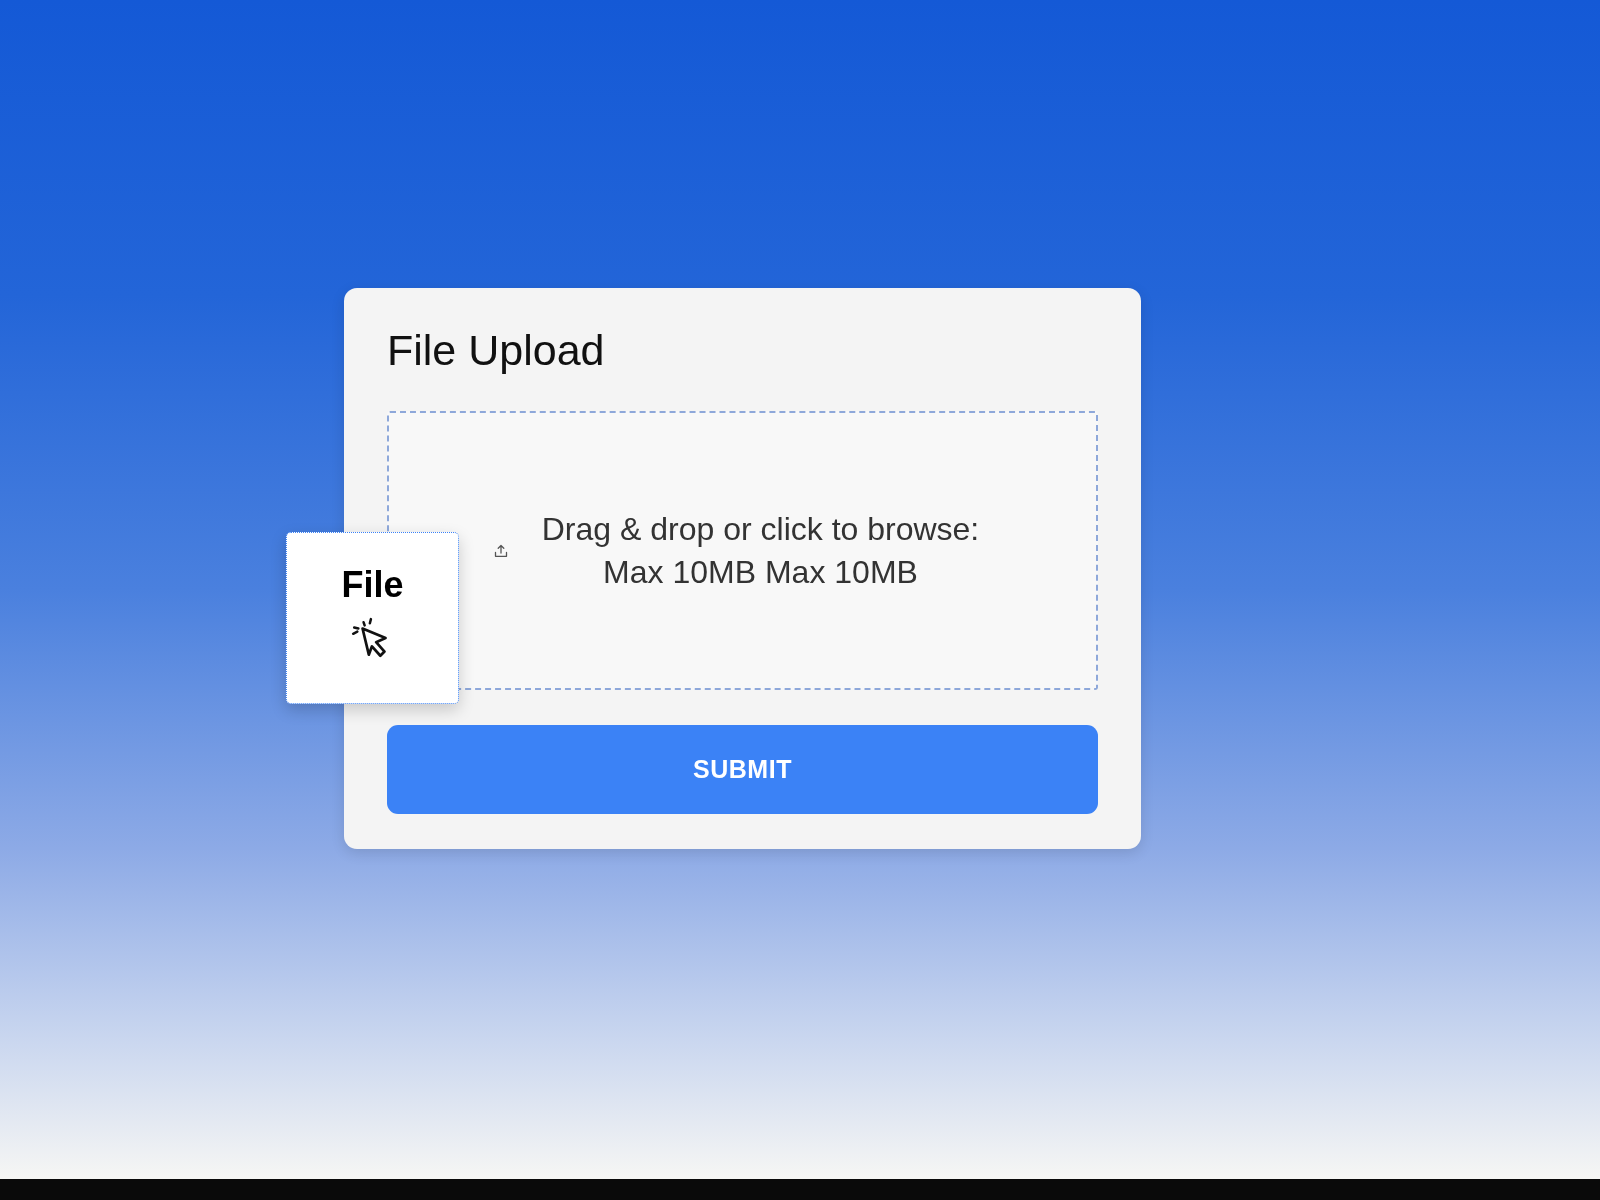 This screenshot has height=1200, width=1600. Describe the element at coordinates (372, 618) in the screenshot. I see `file-drag-preview: File` at that location.